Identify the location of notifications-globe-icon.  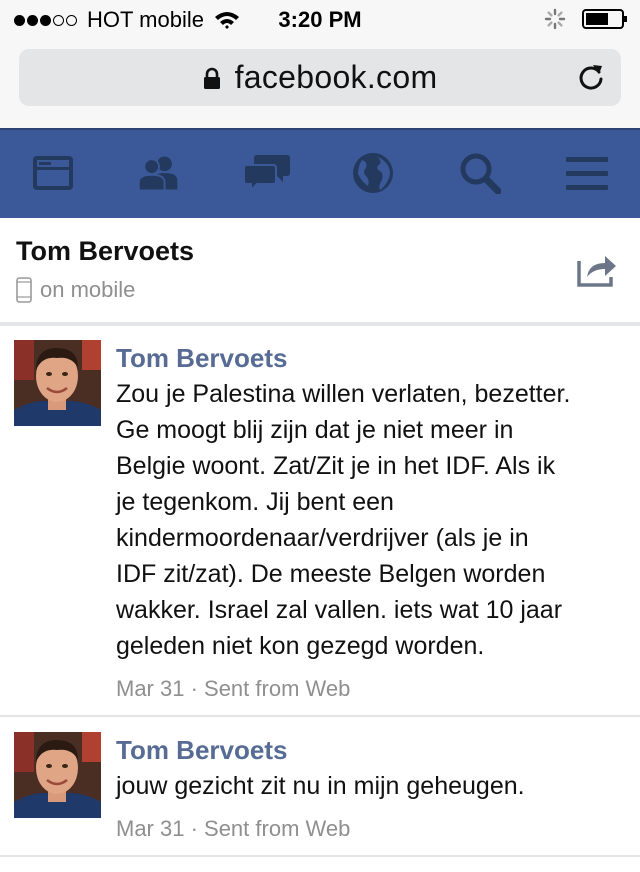
(373, 173).